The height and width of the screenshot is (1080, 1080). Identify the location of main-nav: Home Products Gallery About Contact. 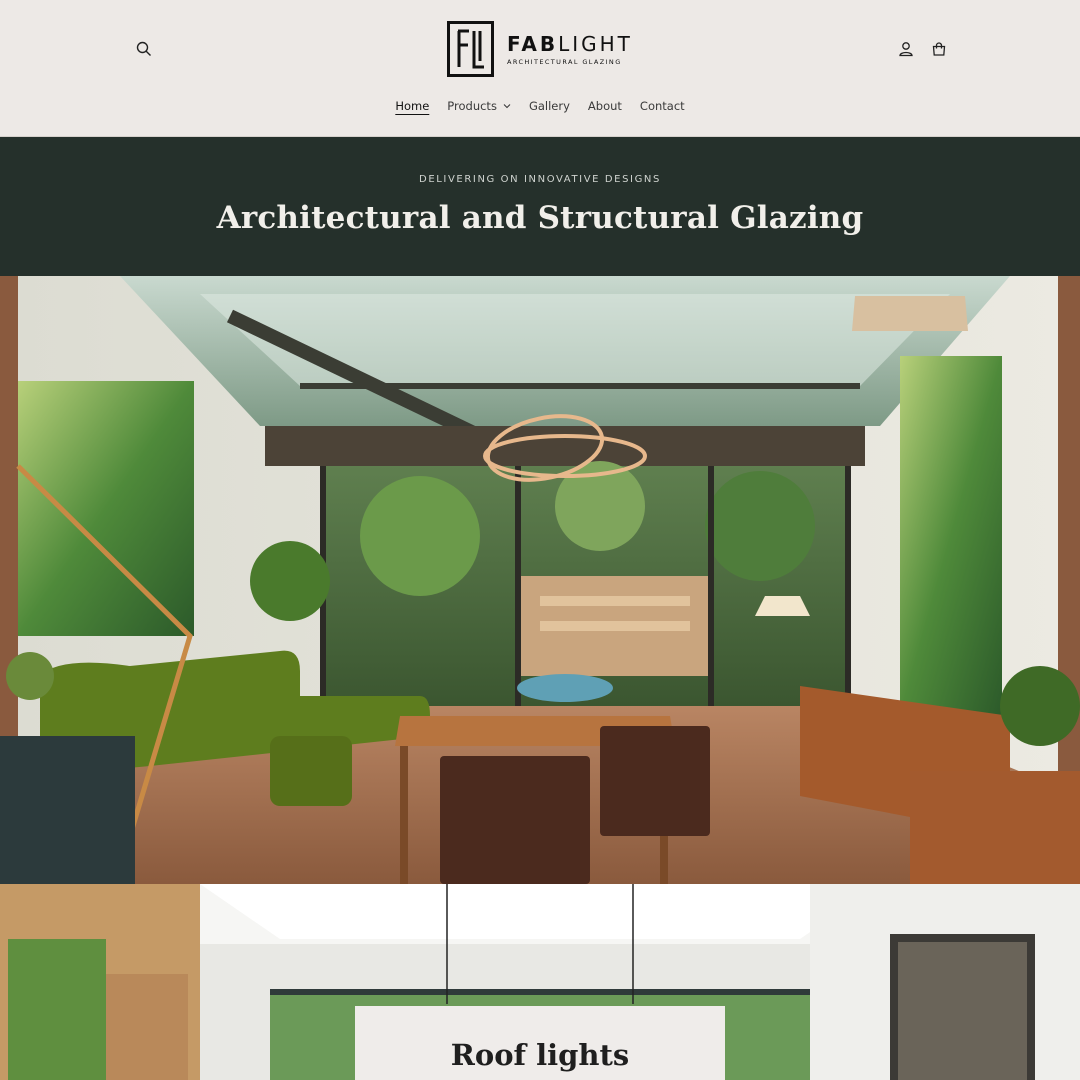
(540, 106).